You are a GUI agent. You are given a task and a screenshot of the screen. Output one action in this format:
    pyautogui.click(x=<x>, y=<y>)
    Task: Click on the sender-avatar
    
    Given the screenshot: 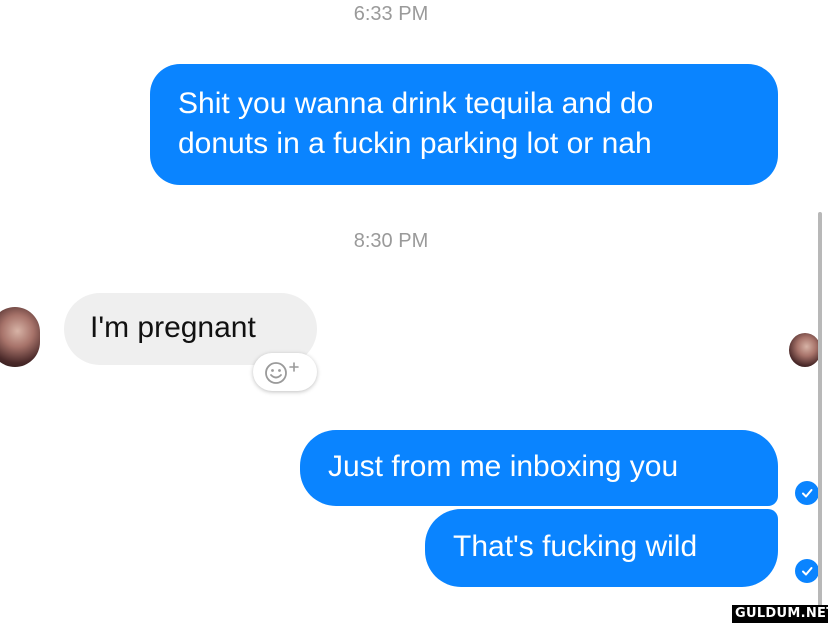 What is the action you would take?
    pyautogui.click(x=20, y=337)
    